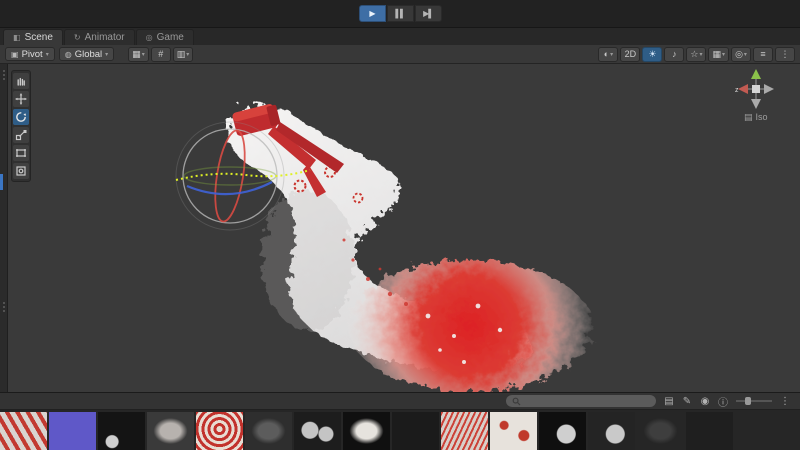 This screenshot has height=450, width=800. I want to click on tool-strip, so click(21, 126).